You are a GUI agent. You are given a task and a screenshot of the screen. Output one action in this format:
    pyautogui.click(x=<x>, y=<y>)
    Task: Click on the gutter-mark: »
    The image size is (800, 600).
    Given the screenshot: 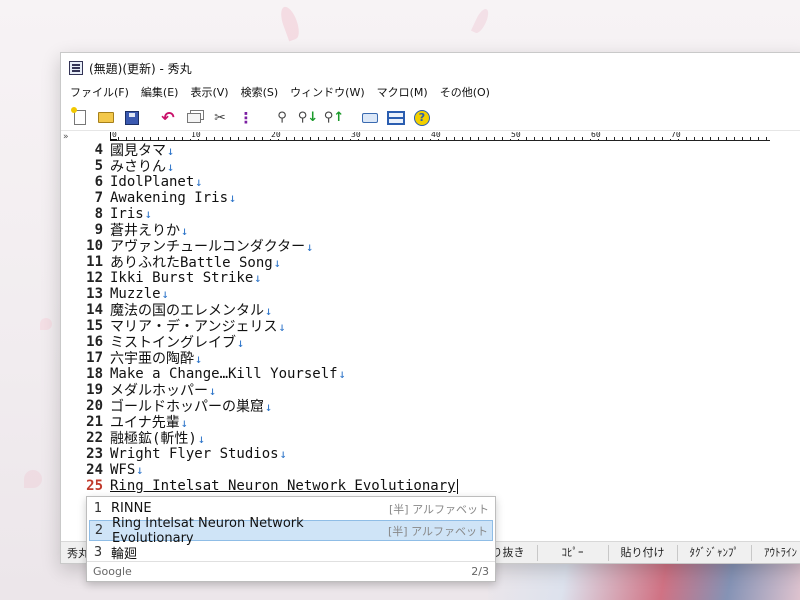 What is the action you would take?
    pyautogui.click(x=66, y=137)
    